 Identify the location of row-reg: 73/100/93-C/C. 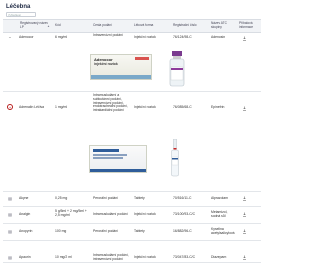
(184, 214).